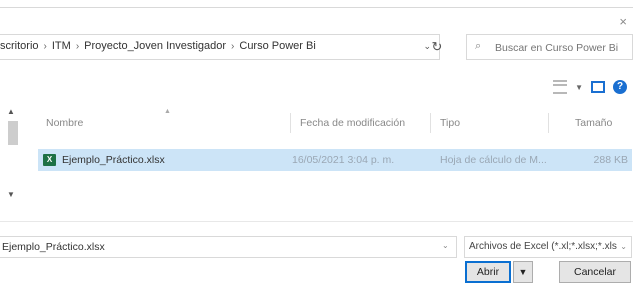 This screenshot has width=633, height=283. Describe the element at coordinates (64, 123) in the screenshot. I see `column-header-name: Nombre` at that location.